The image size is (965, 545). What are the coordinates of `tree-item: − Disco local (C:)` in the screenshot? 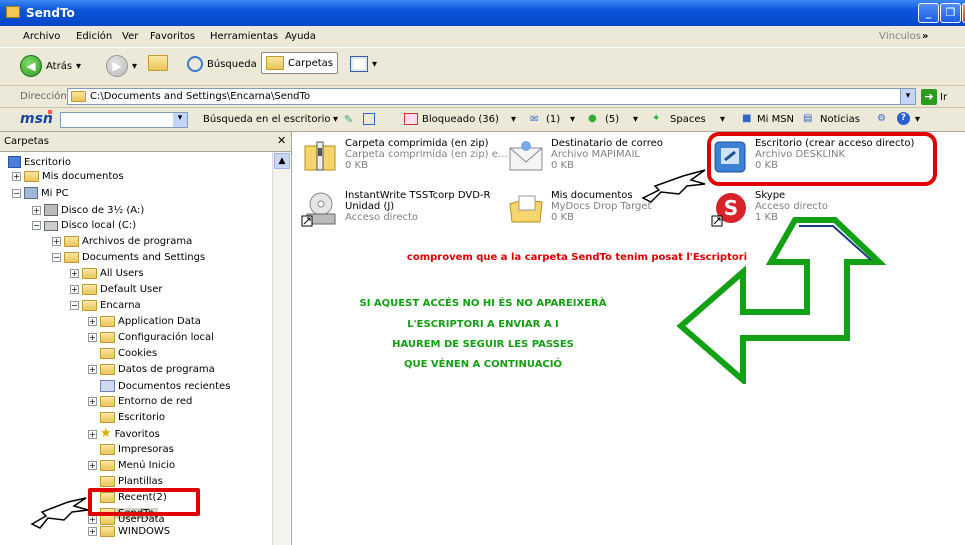 It's located at (84, 225).